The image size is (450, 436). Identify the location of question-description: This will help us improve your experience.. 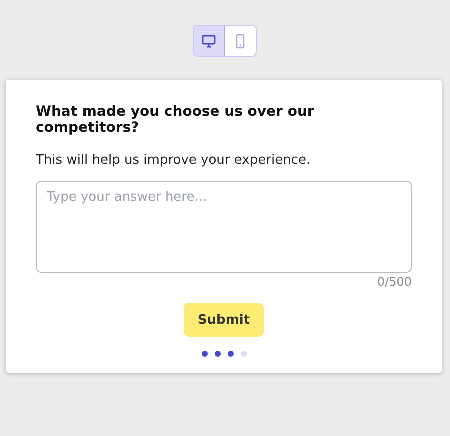
(174, 160).